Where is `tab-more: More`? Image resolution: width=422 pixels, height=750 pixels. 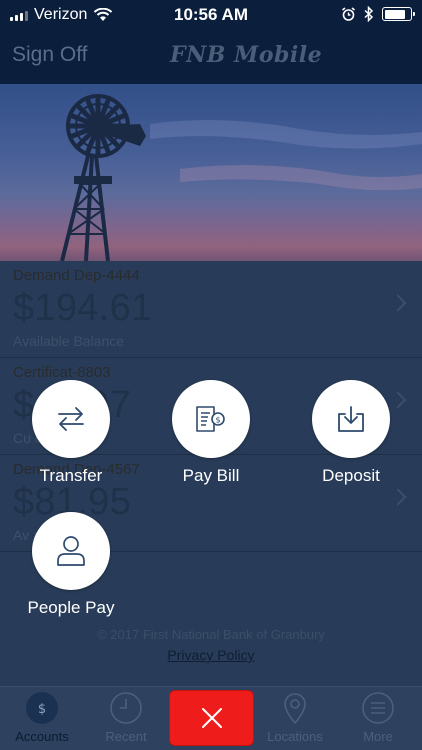
tab-more: More is located at coordinates (378, 717).